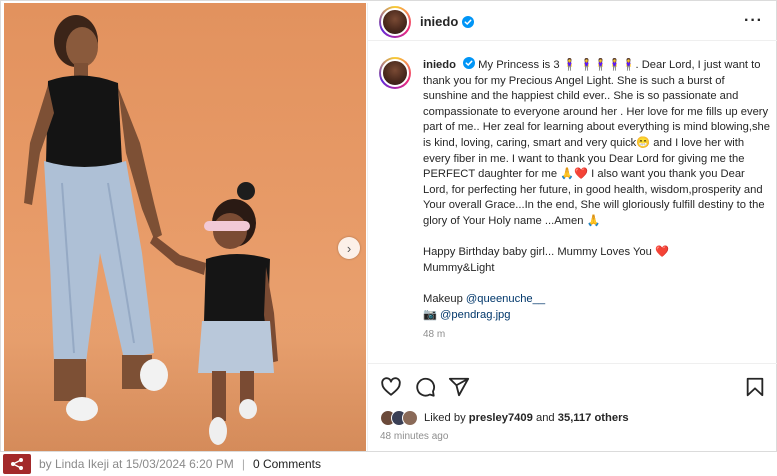 The height and width of the screenshot is (476, 777). What do you see at coordinates (391, 387) in the screenshot?
I see `heart-icon` at bounding box center [391, 387].